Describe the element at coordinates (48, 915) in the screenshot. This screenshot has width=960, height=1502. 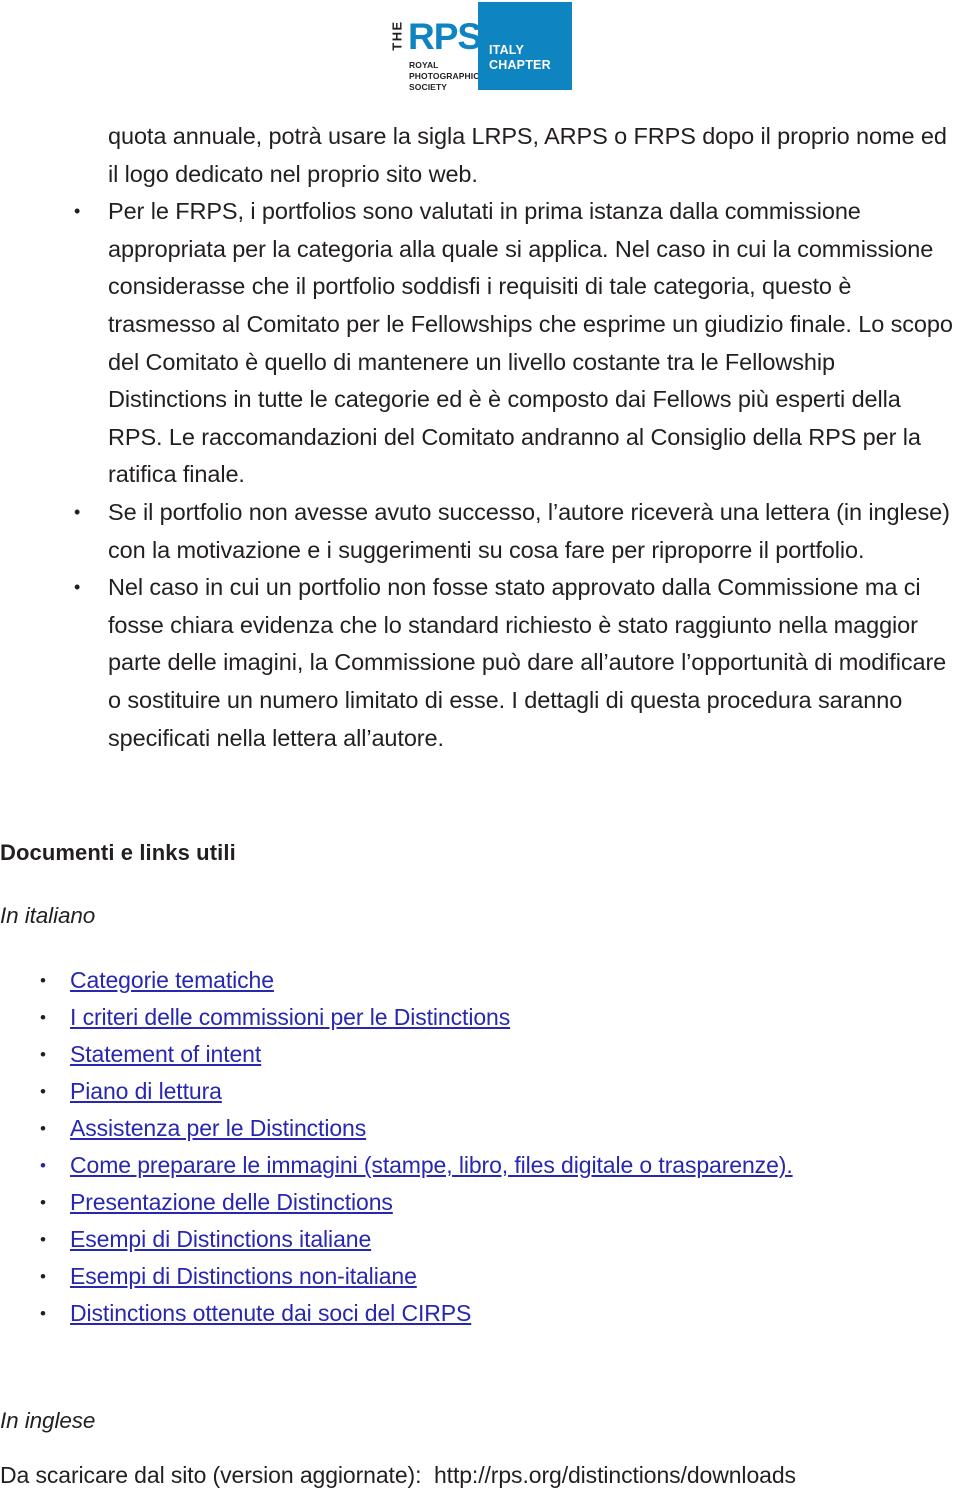
I see `language-label-italian: In italiano` at that location.